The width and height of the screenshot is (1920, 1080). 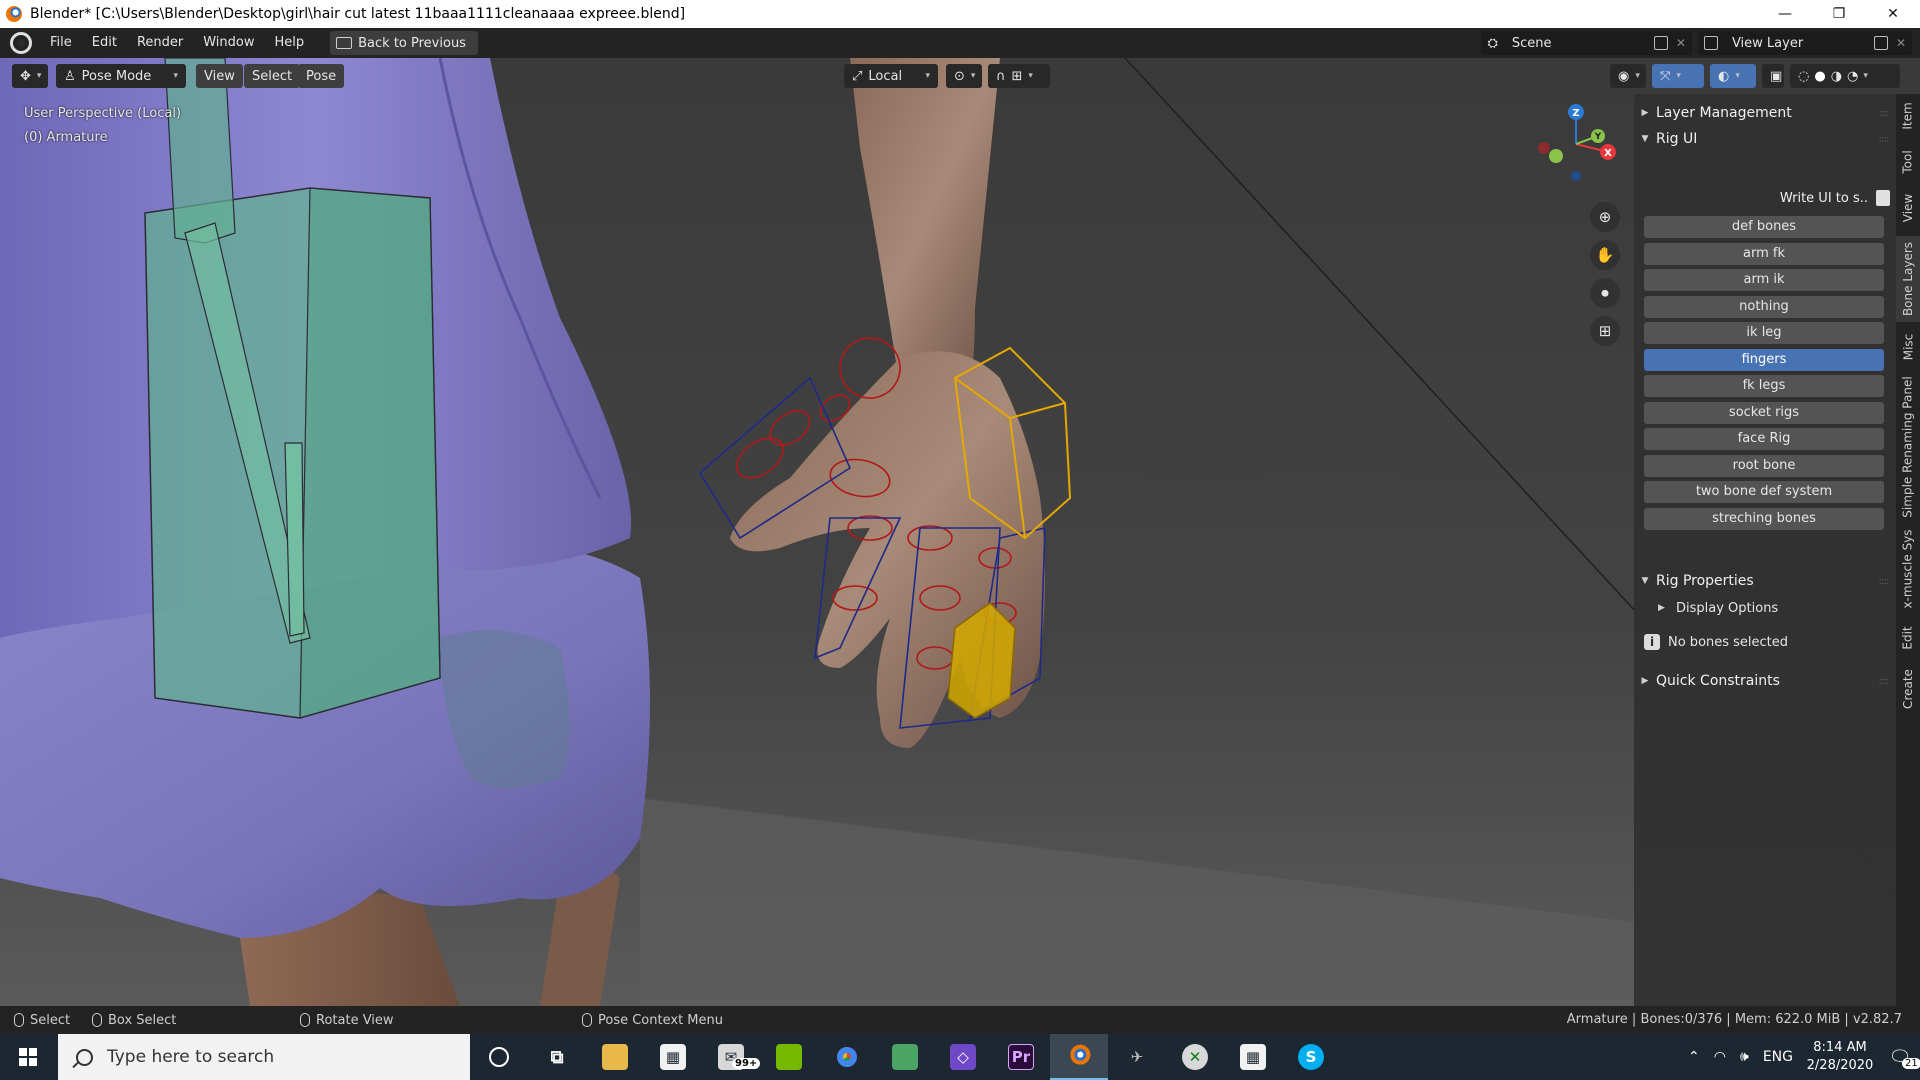 What do you see at coordinates (175, 76) in the screenshot?
I see `chevron-down-icon: ▾` at bounding box center [175, 76].